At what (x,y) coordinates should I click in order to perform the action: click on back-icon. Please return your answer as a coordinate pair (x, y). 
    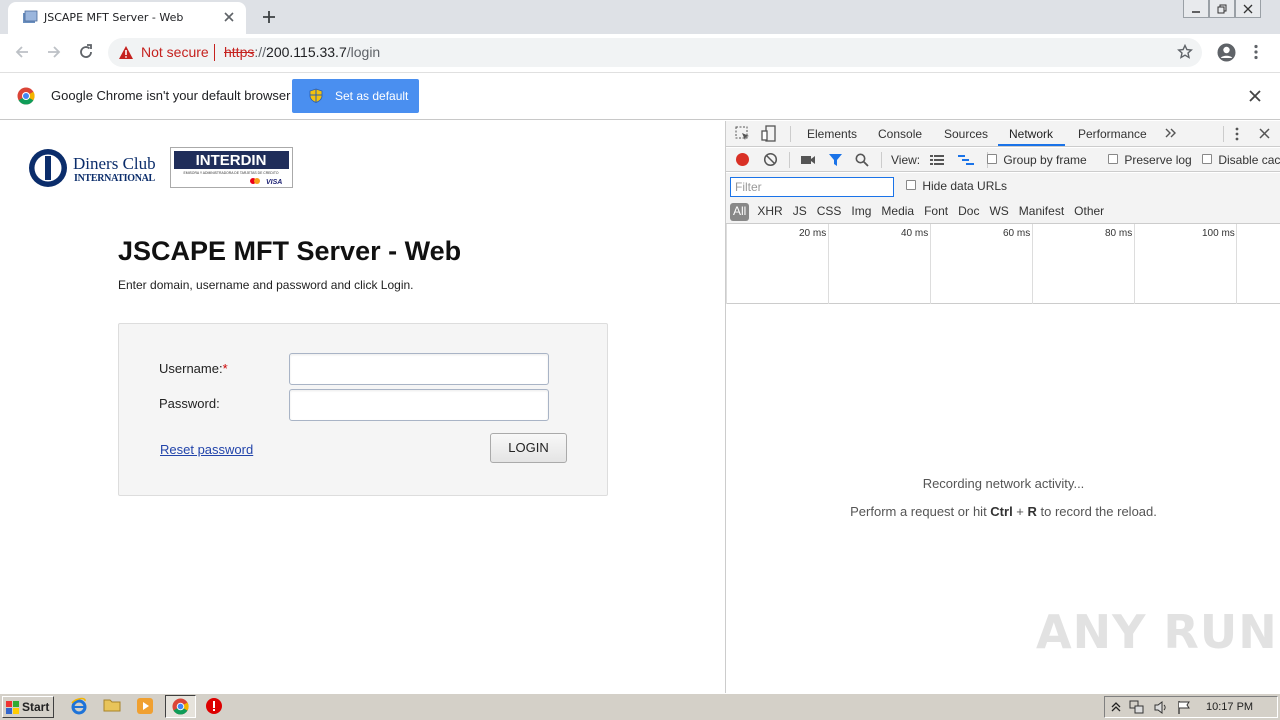
    Looking at the image, I should click on (22, 52).